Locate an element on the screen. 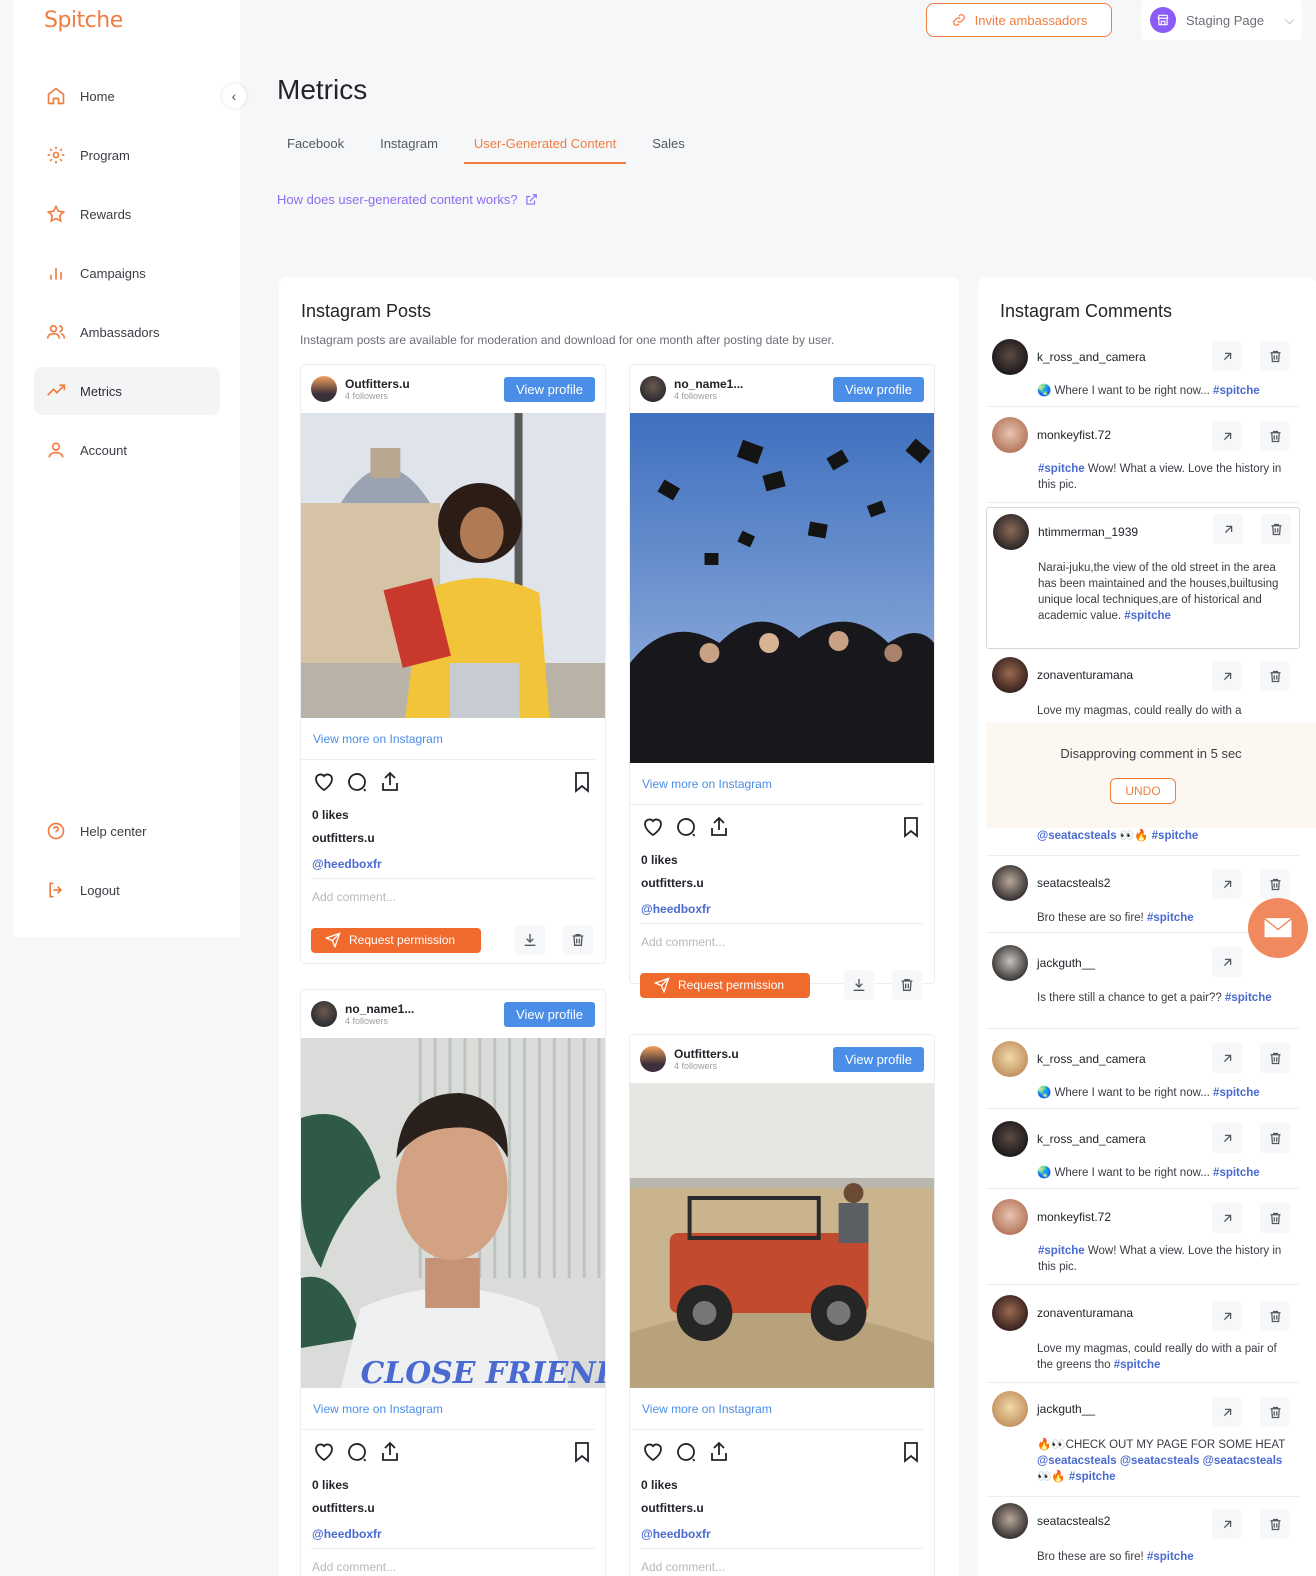 This screenshot has width=1316, height=1576. download-button is located at coordinates (530, 940).